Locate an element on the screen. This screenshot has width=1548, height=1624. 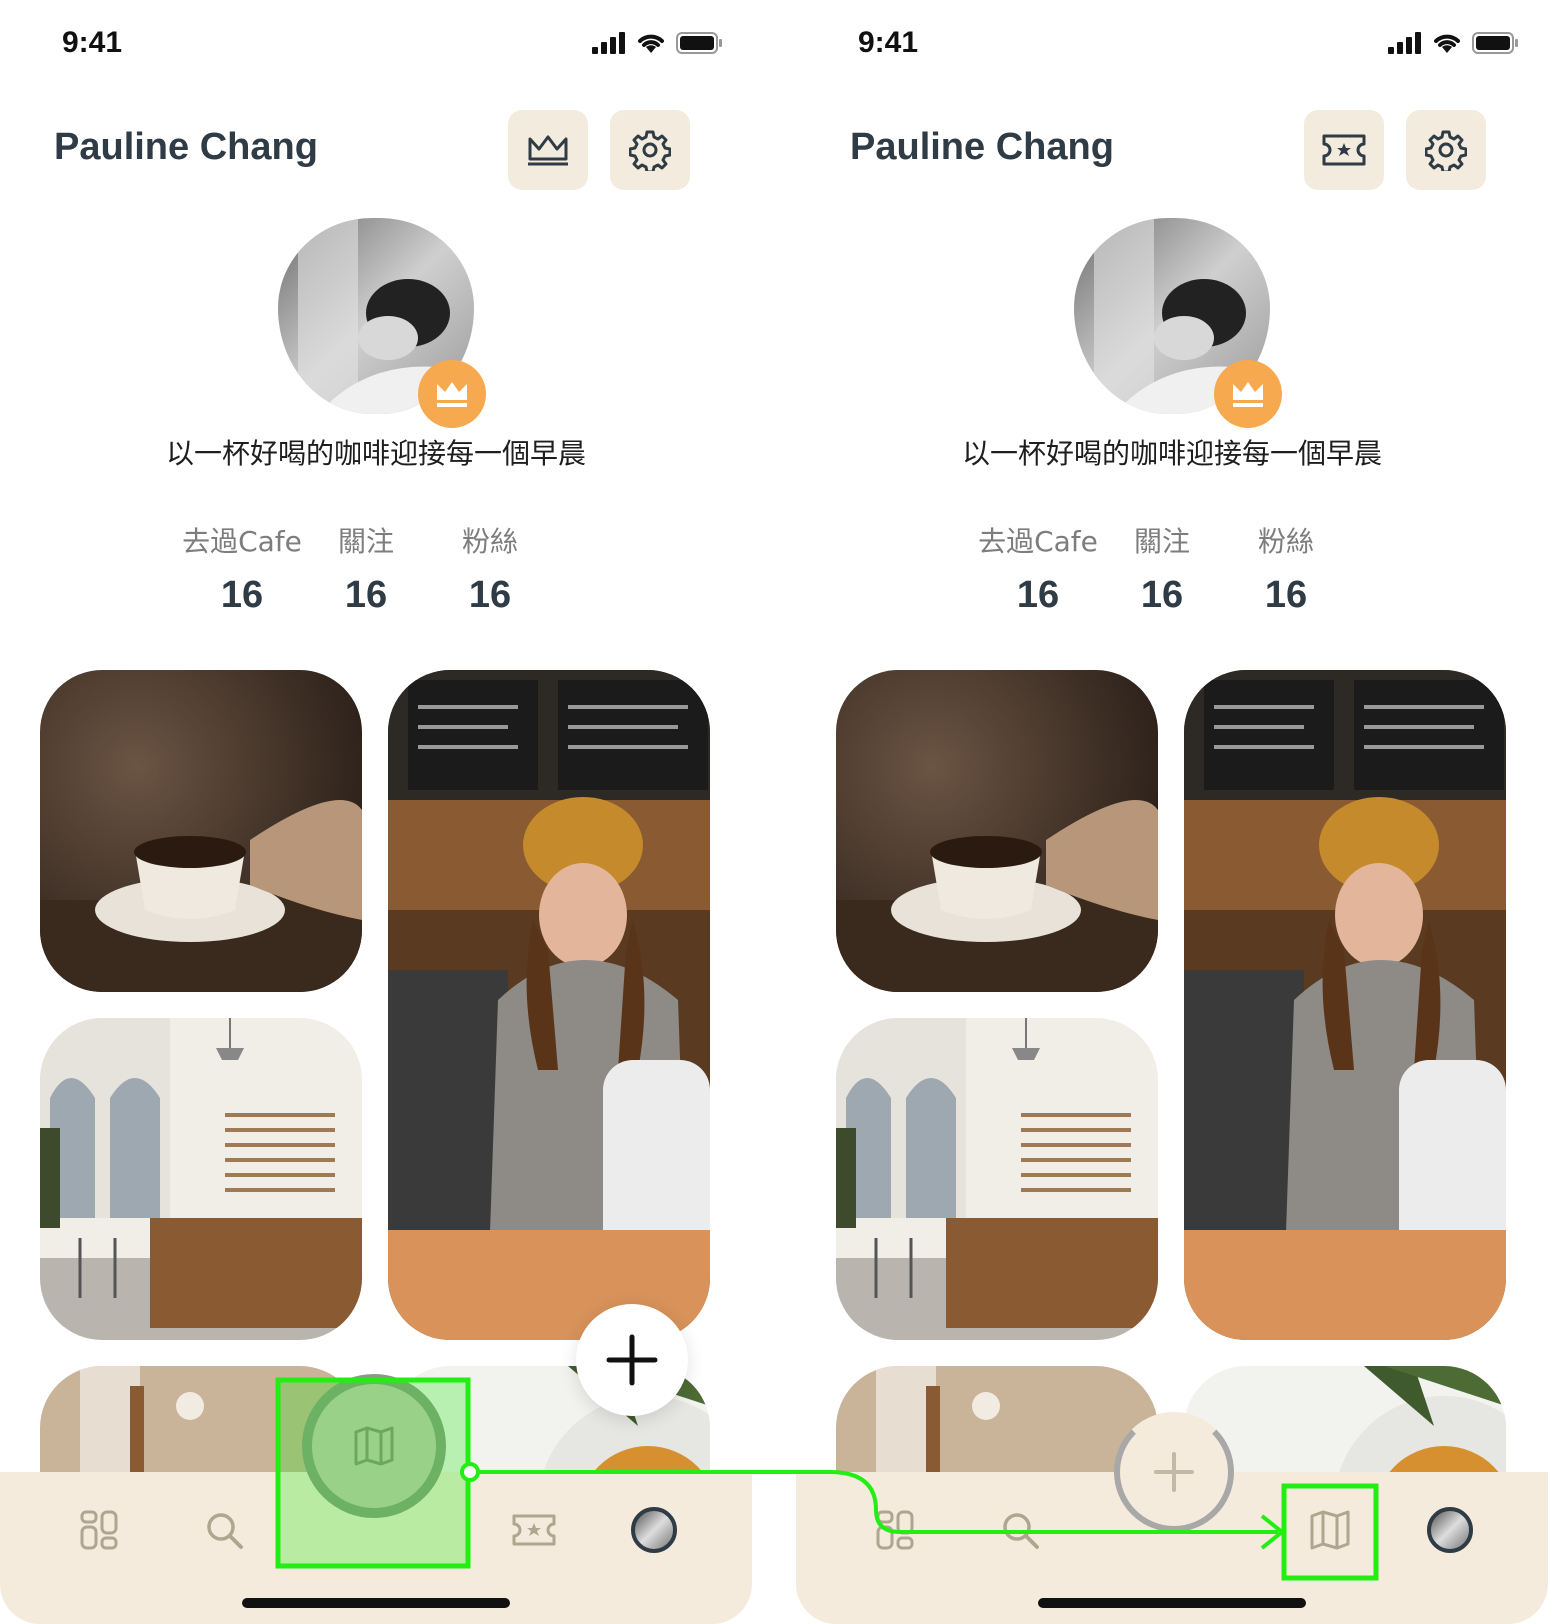
tab-coupons is located at coordinates (534, 1530).